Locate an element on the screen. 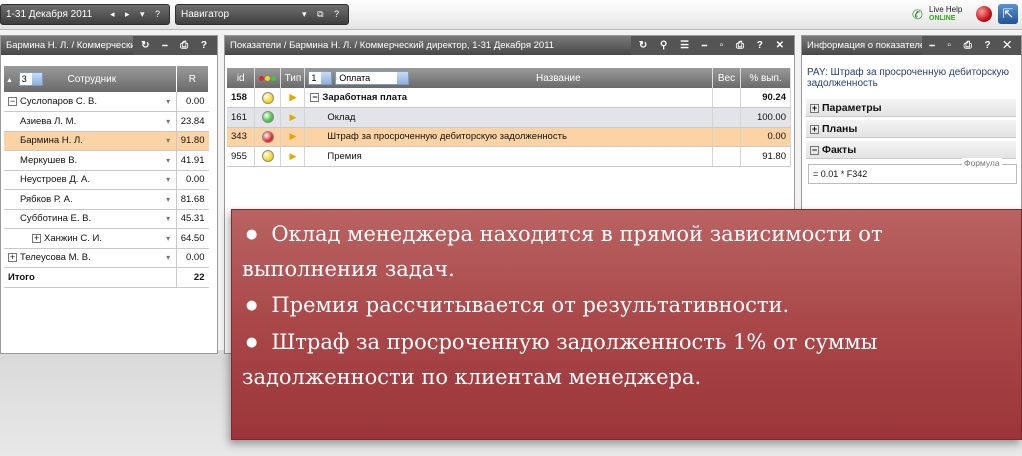  indicator-row: 955 ▶ Премия 91.80 is located at coordinates (509, 156).